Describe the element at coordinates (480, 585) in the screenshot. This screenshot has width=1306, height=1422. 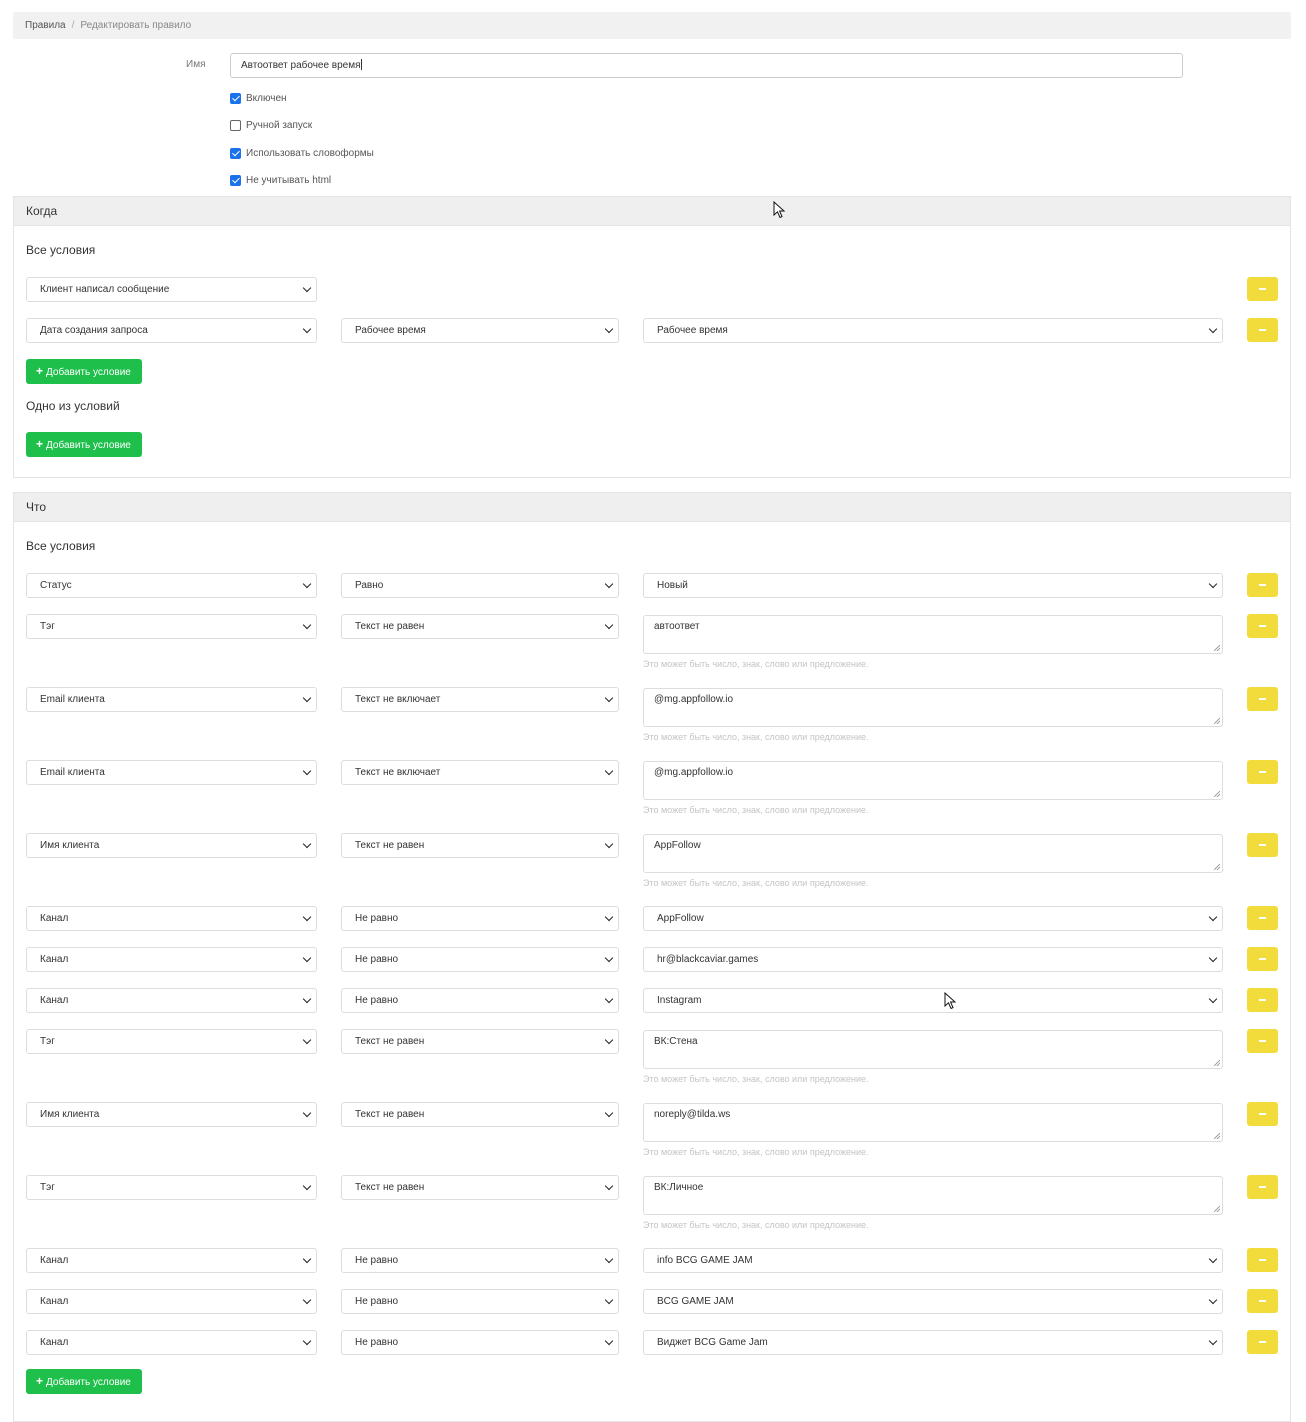
I see `condition-operator-select: Равно` at that location.